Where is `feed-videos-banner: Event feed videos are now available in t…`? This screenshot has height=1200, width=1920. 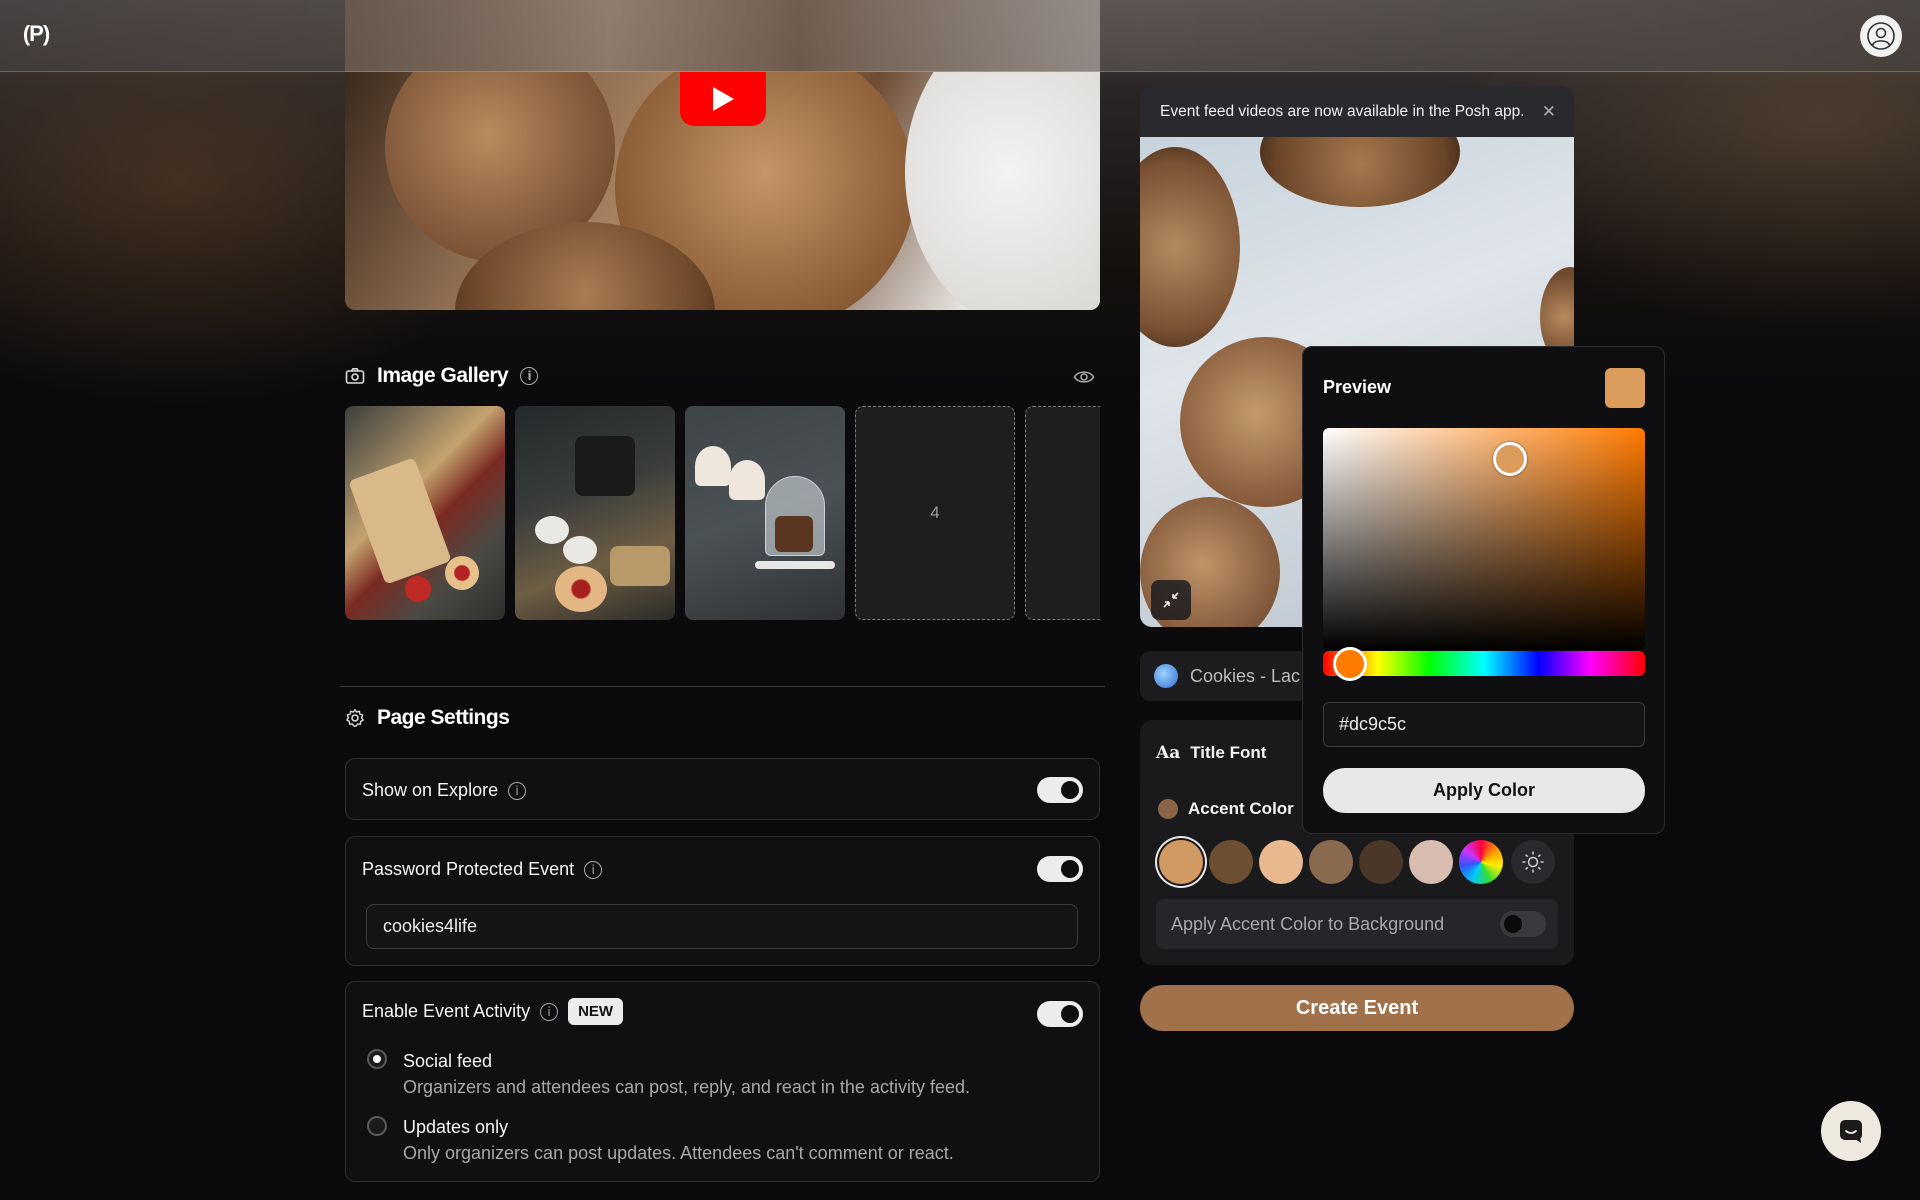 feed-videos-banner: Event feed videos are now available in t… is located at coordinates (1357, 111).